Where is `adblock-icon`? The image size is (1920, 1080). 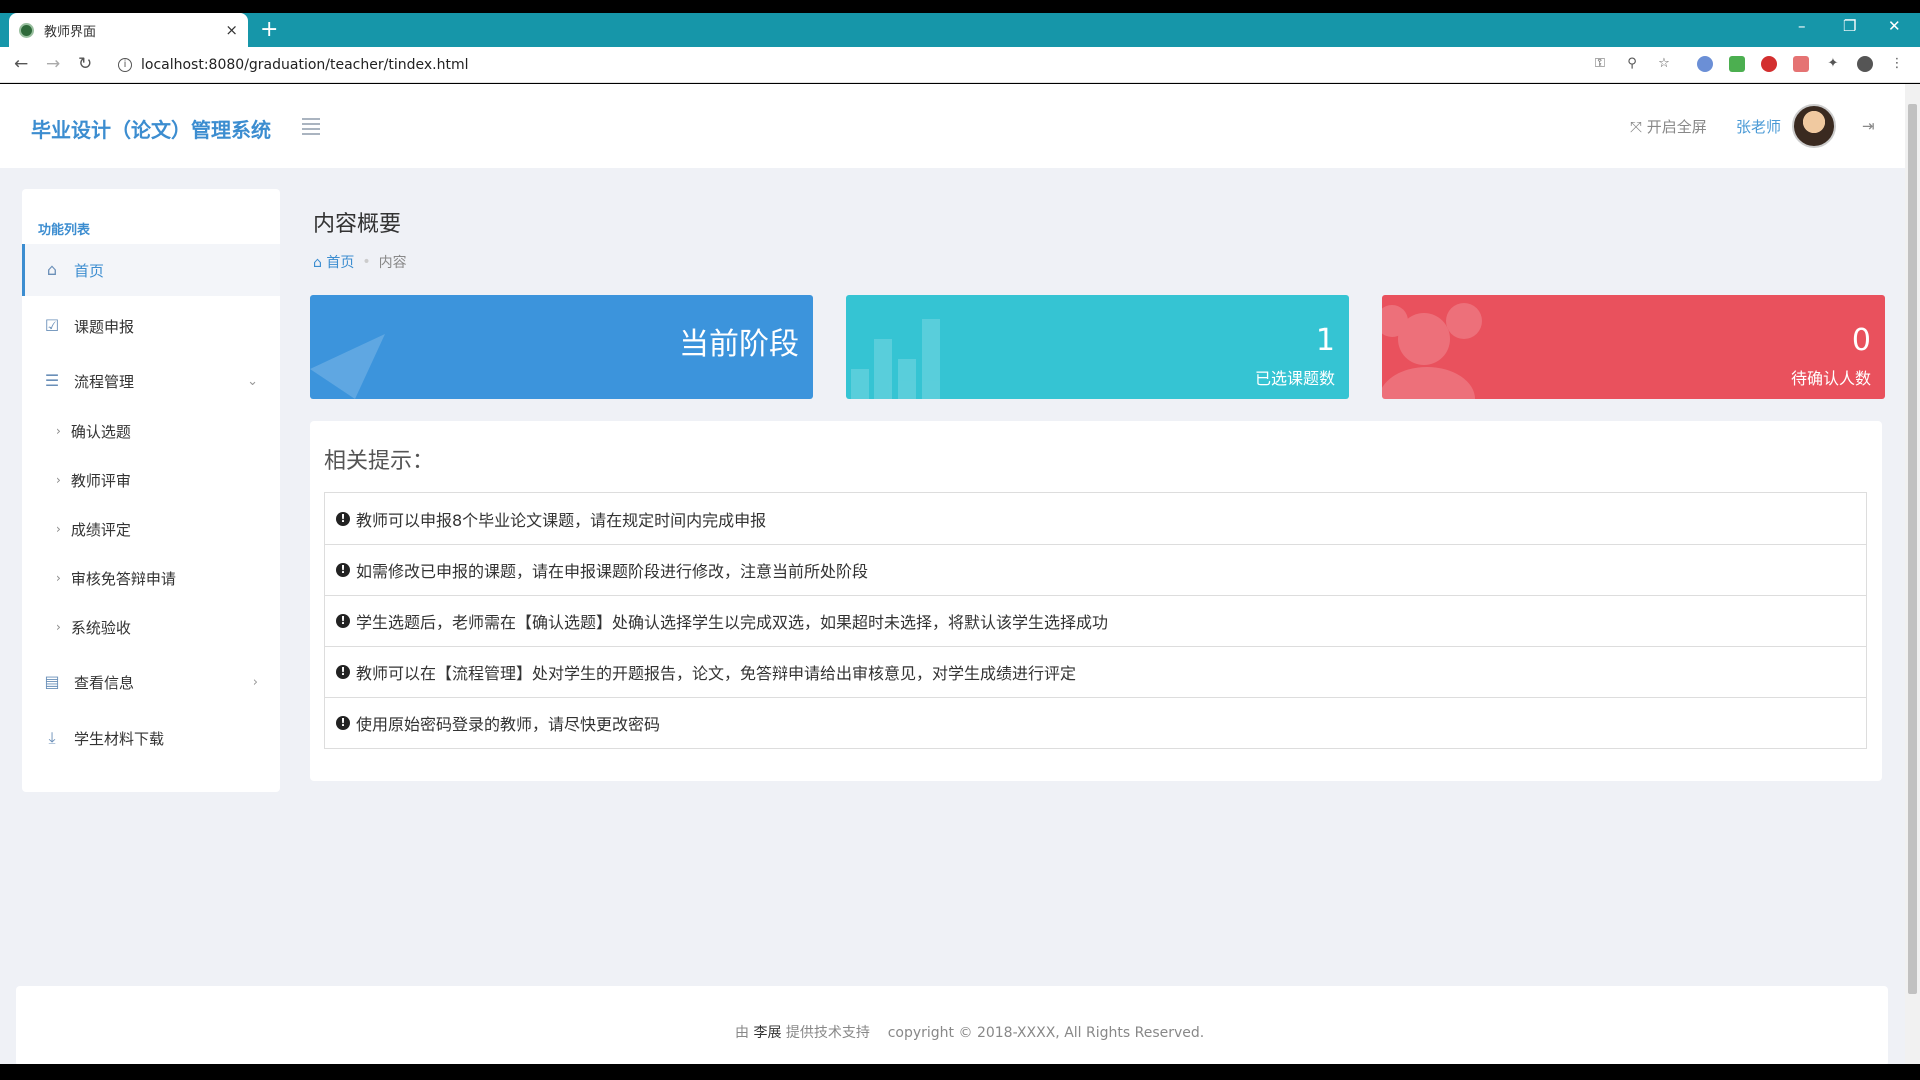
adblock-icon is located at coordinates (1769, 64).